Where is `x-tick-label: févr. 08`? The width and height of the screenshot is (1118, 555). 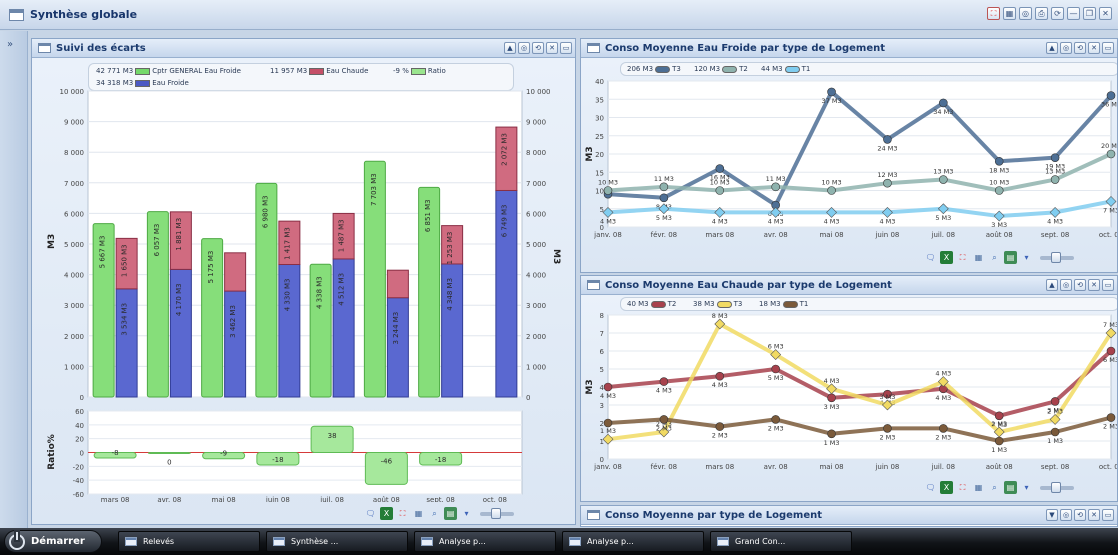 x-tick-label: févr. 08 is located at coordinates (664, 235).